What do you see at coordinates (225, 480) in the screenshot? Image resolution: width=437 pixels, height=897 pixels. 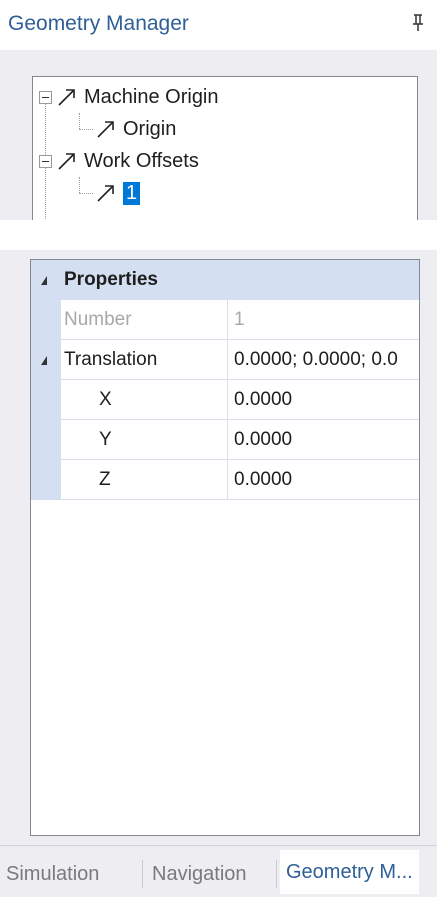 I see `property-row-z: Z 0.0000` at bounding box center [225, 480].